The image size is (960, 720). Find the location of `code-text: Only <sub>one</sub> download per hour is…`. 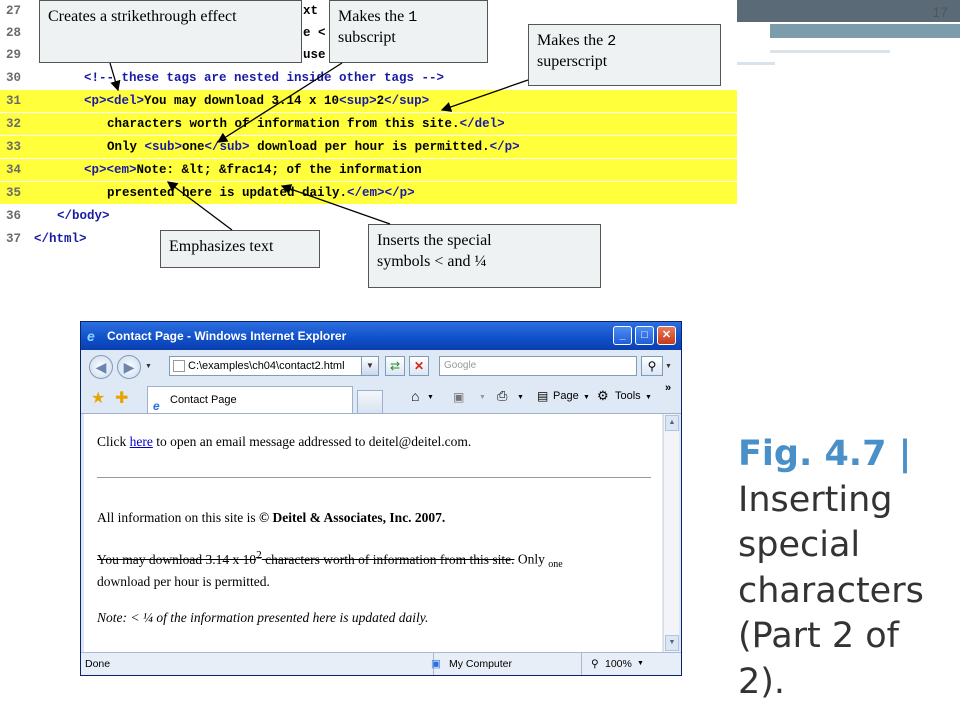

code-text: Only <sub>one</sub> download per hour is… is located at coordinates (313, 147).